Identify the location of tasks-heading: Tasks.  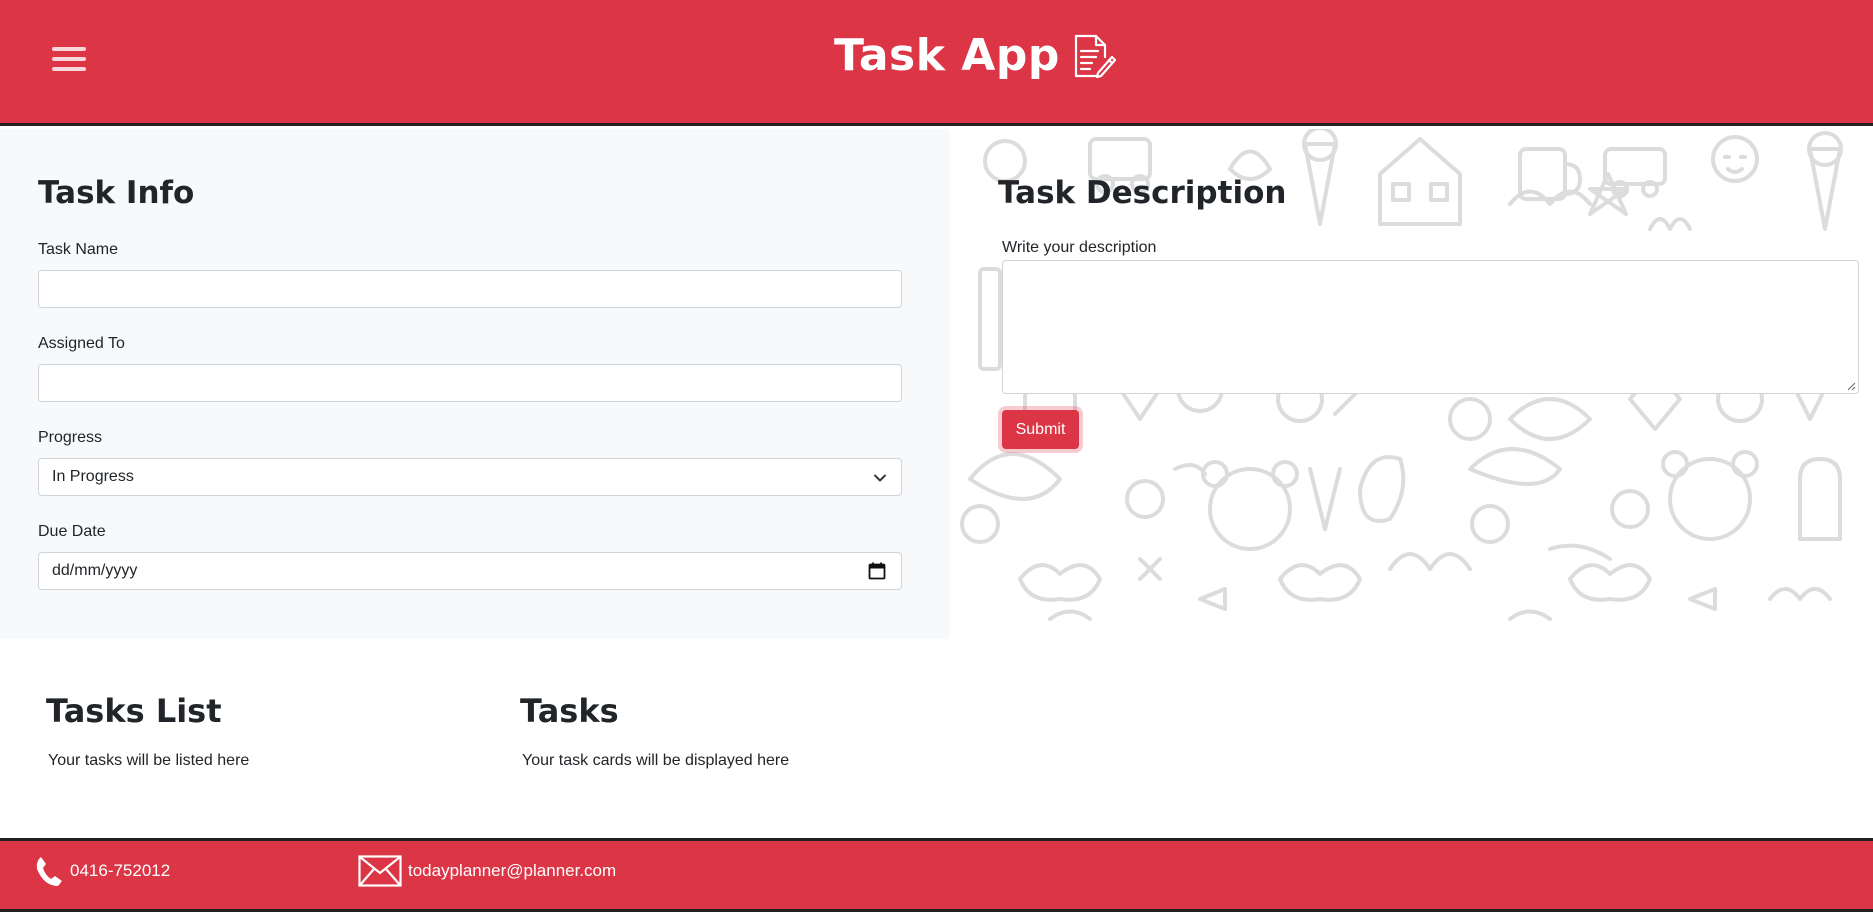
(569, 711).